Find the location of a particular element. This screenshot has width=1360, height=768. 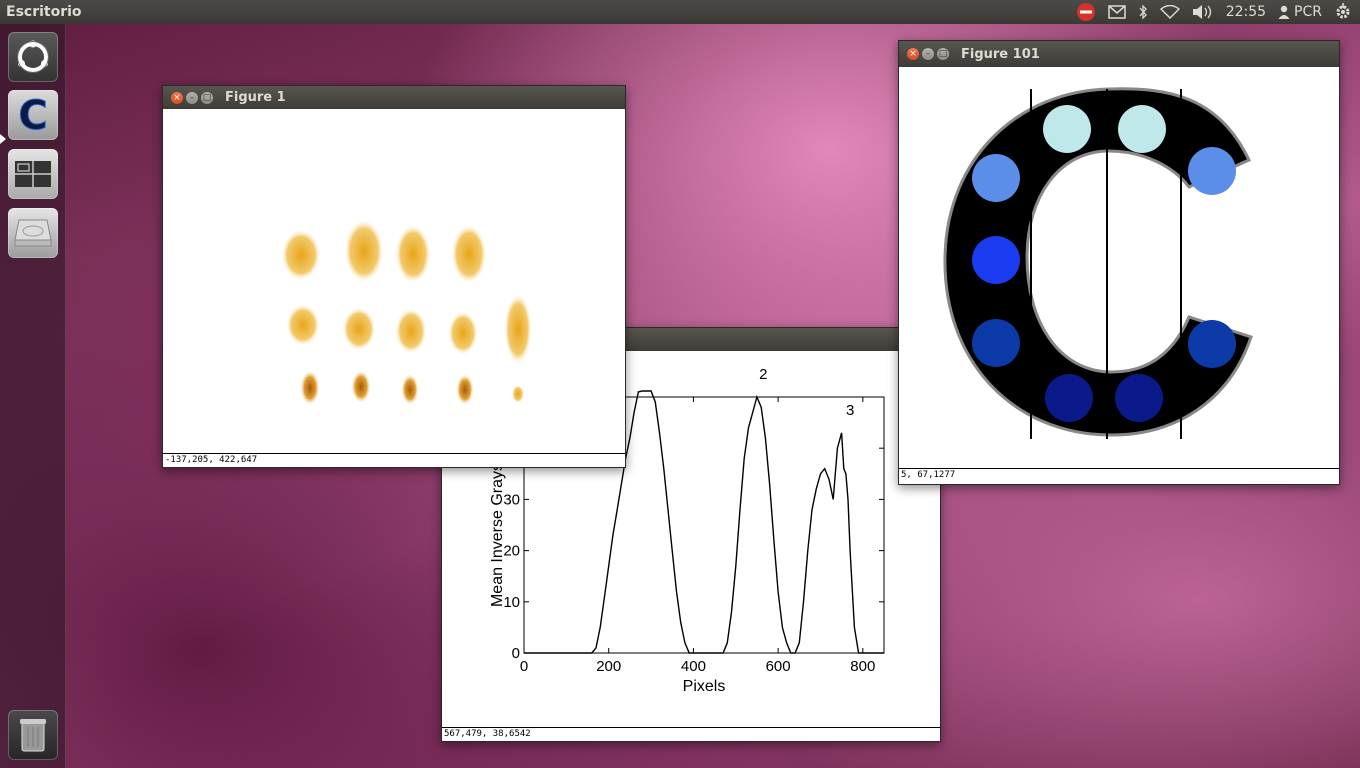

figure1-status-bar: -137,205, 422,647 is located at coordinates (394, 460).